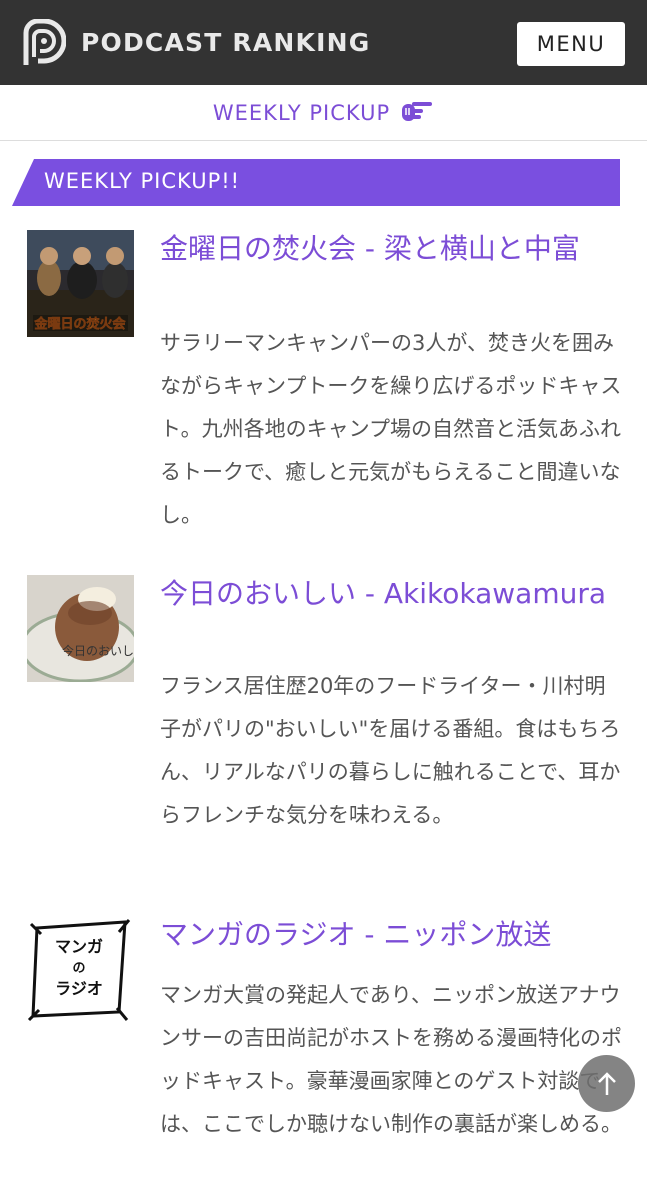  I want to click on weekly-pickup-label: WEEKLY PICKUP, so click(301, 112).